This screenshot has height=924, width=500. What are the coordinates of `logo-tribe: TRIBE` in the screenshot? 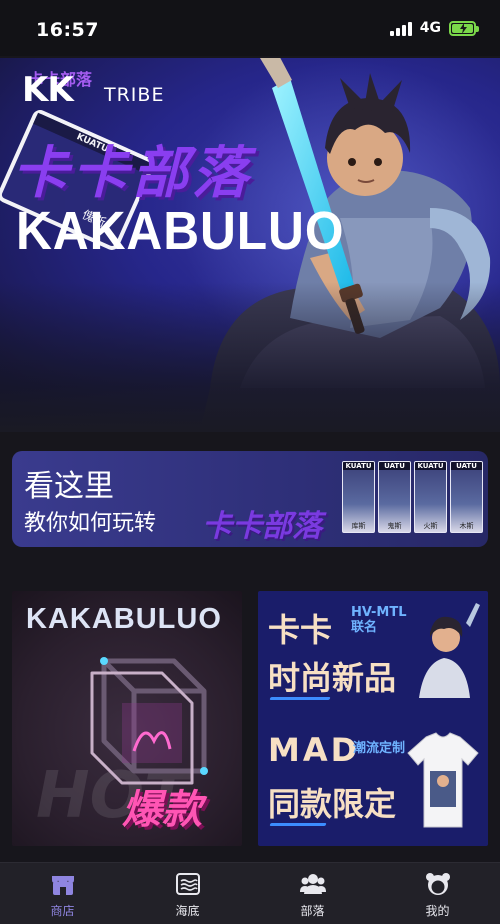 It's located at (134, 95).